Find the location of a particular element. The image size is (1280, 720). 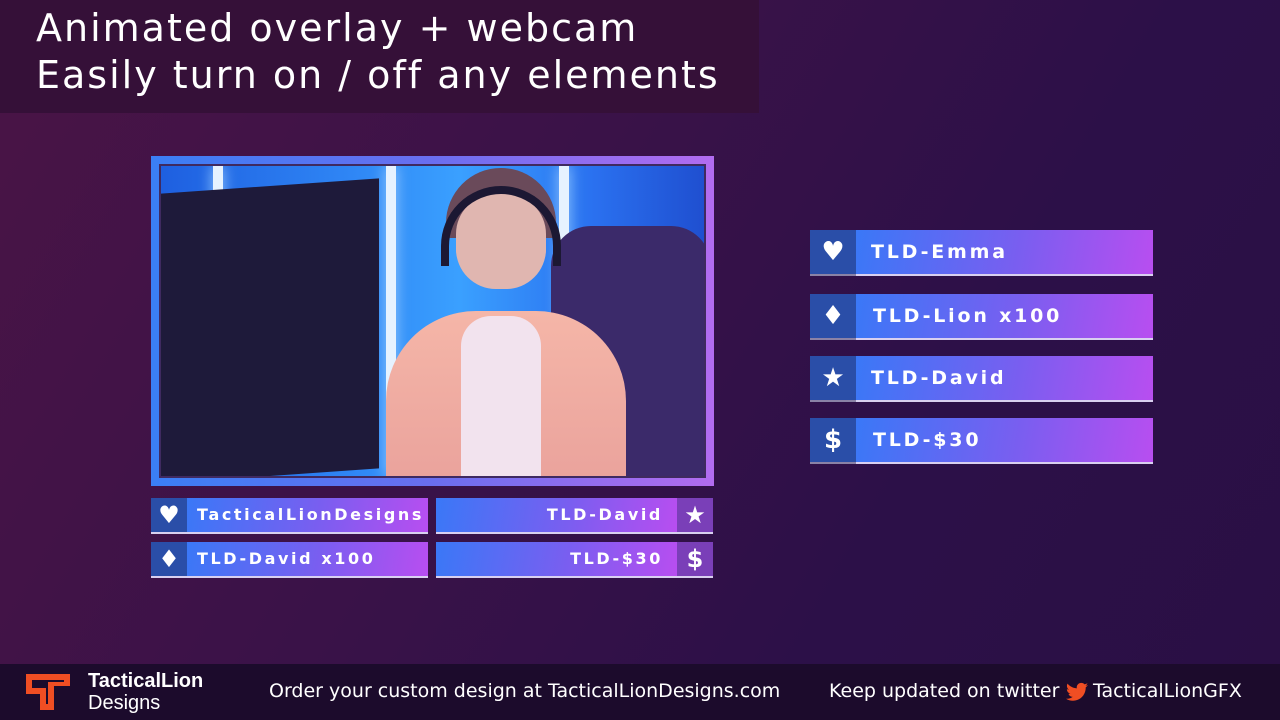

webcam-bar-follower: ♥ TacticalLionDesigns is located at coordinates (289, 516).